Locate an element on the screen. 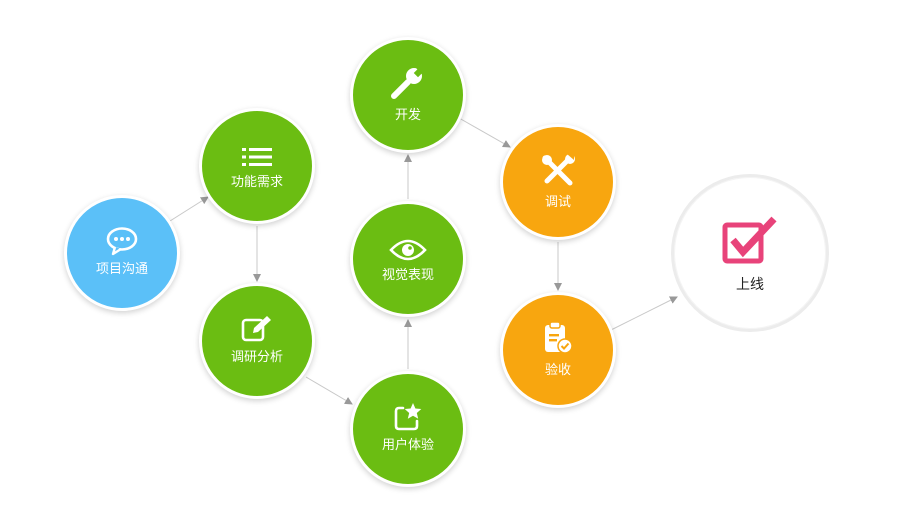 The height and width of the screenshot is (521, 900). eye-icon is located at coordinates (408, 252).